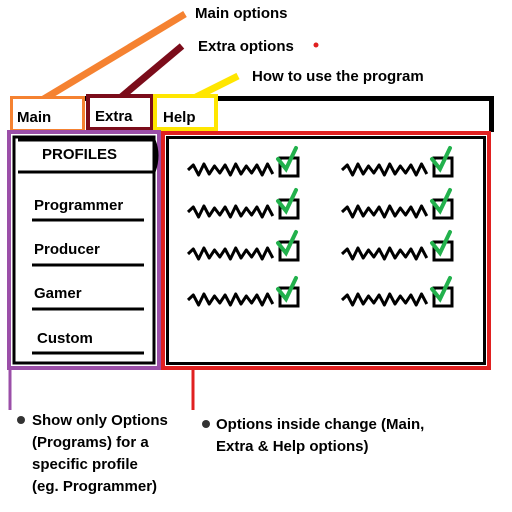 The width and height of the screenshot is (512, 512). What do you see at coordinates (246, 46) in the screenshot?
I see `extra-options-label: Extra options` at bounding box center [246, 46].